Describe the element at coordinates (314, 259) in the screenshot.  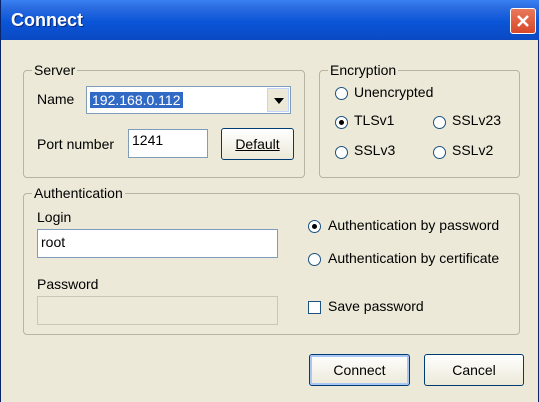
I see `radio-auth-by-certificate` at that location.